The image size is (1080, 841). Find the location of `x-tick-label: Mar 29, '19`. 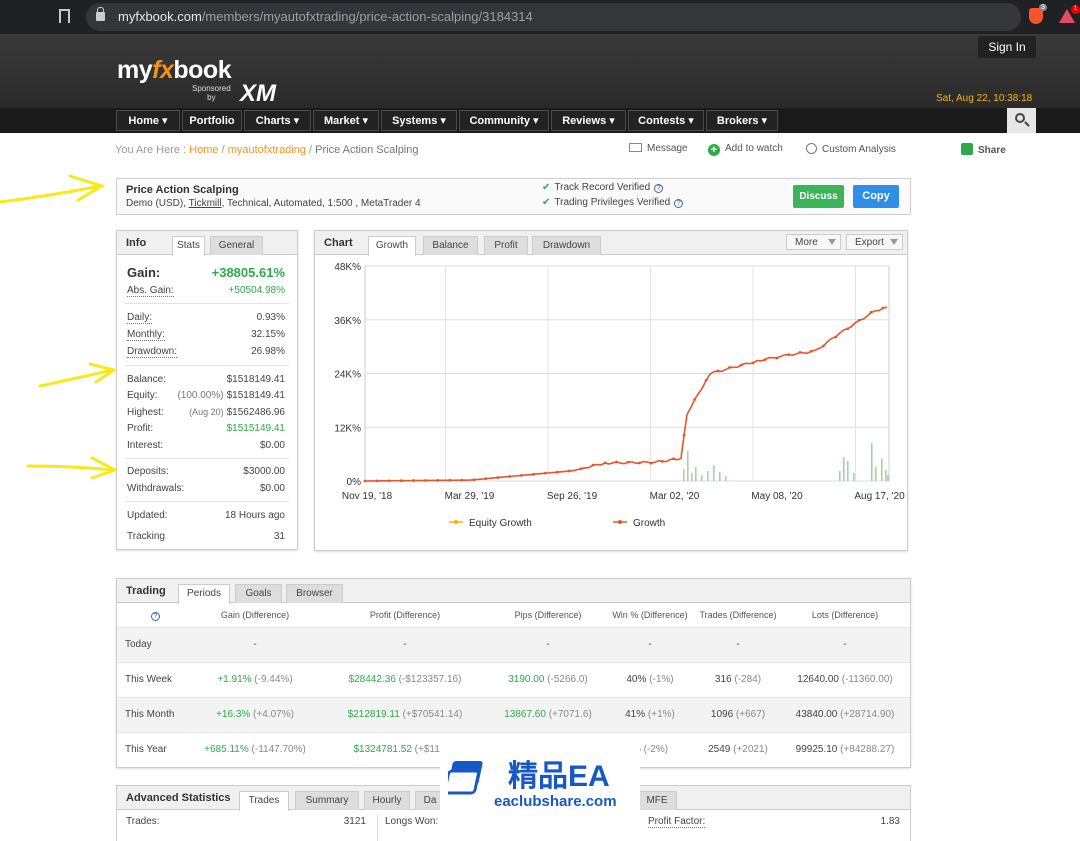

x-tick-label: Mar 29, '19 is located at coordinates (470, 496).